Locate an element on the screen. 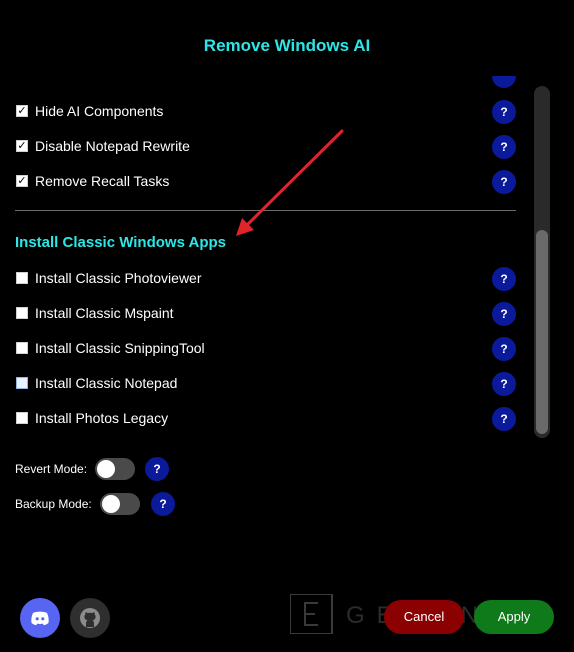 The width and height of the screenshot is (574, 652). apply-button: Apply is located at coordinates (514, 617).